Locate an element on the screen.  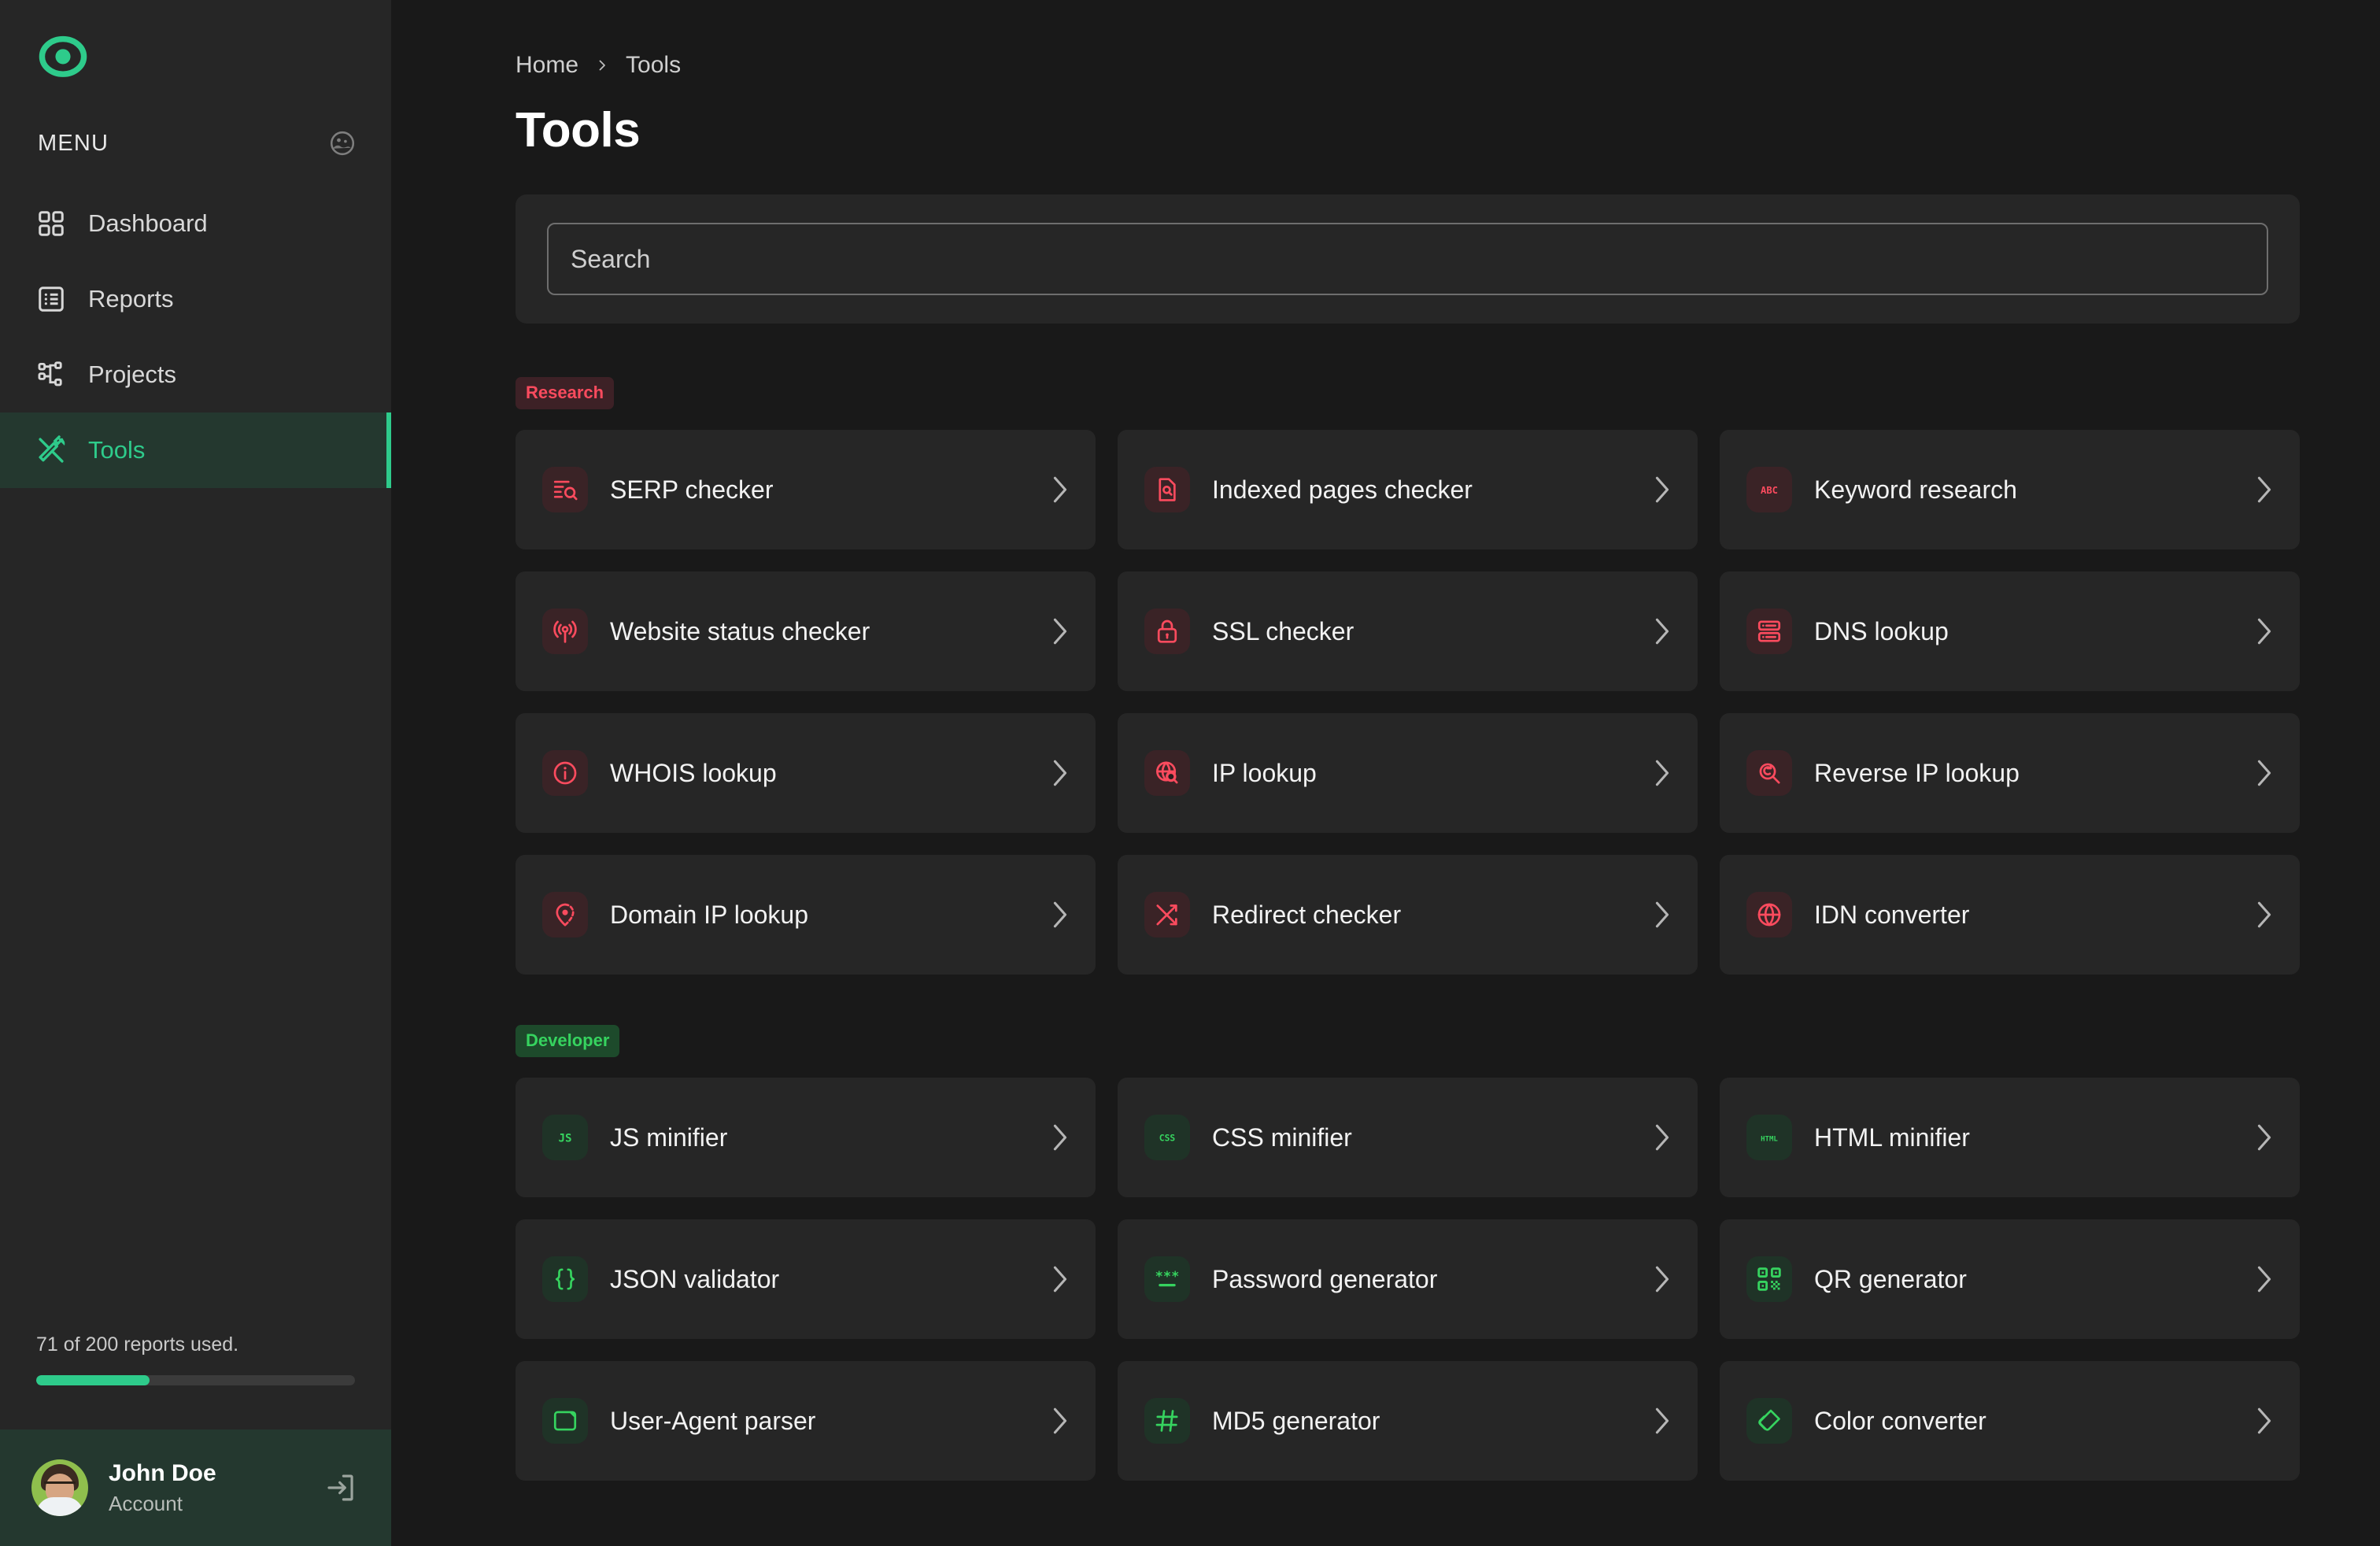
tool-card-label: Color converter is located at coordinates (1900, 1420).